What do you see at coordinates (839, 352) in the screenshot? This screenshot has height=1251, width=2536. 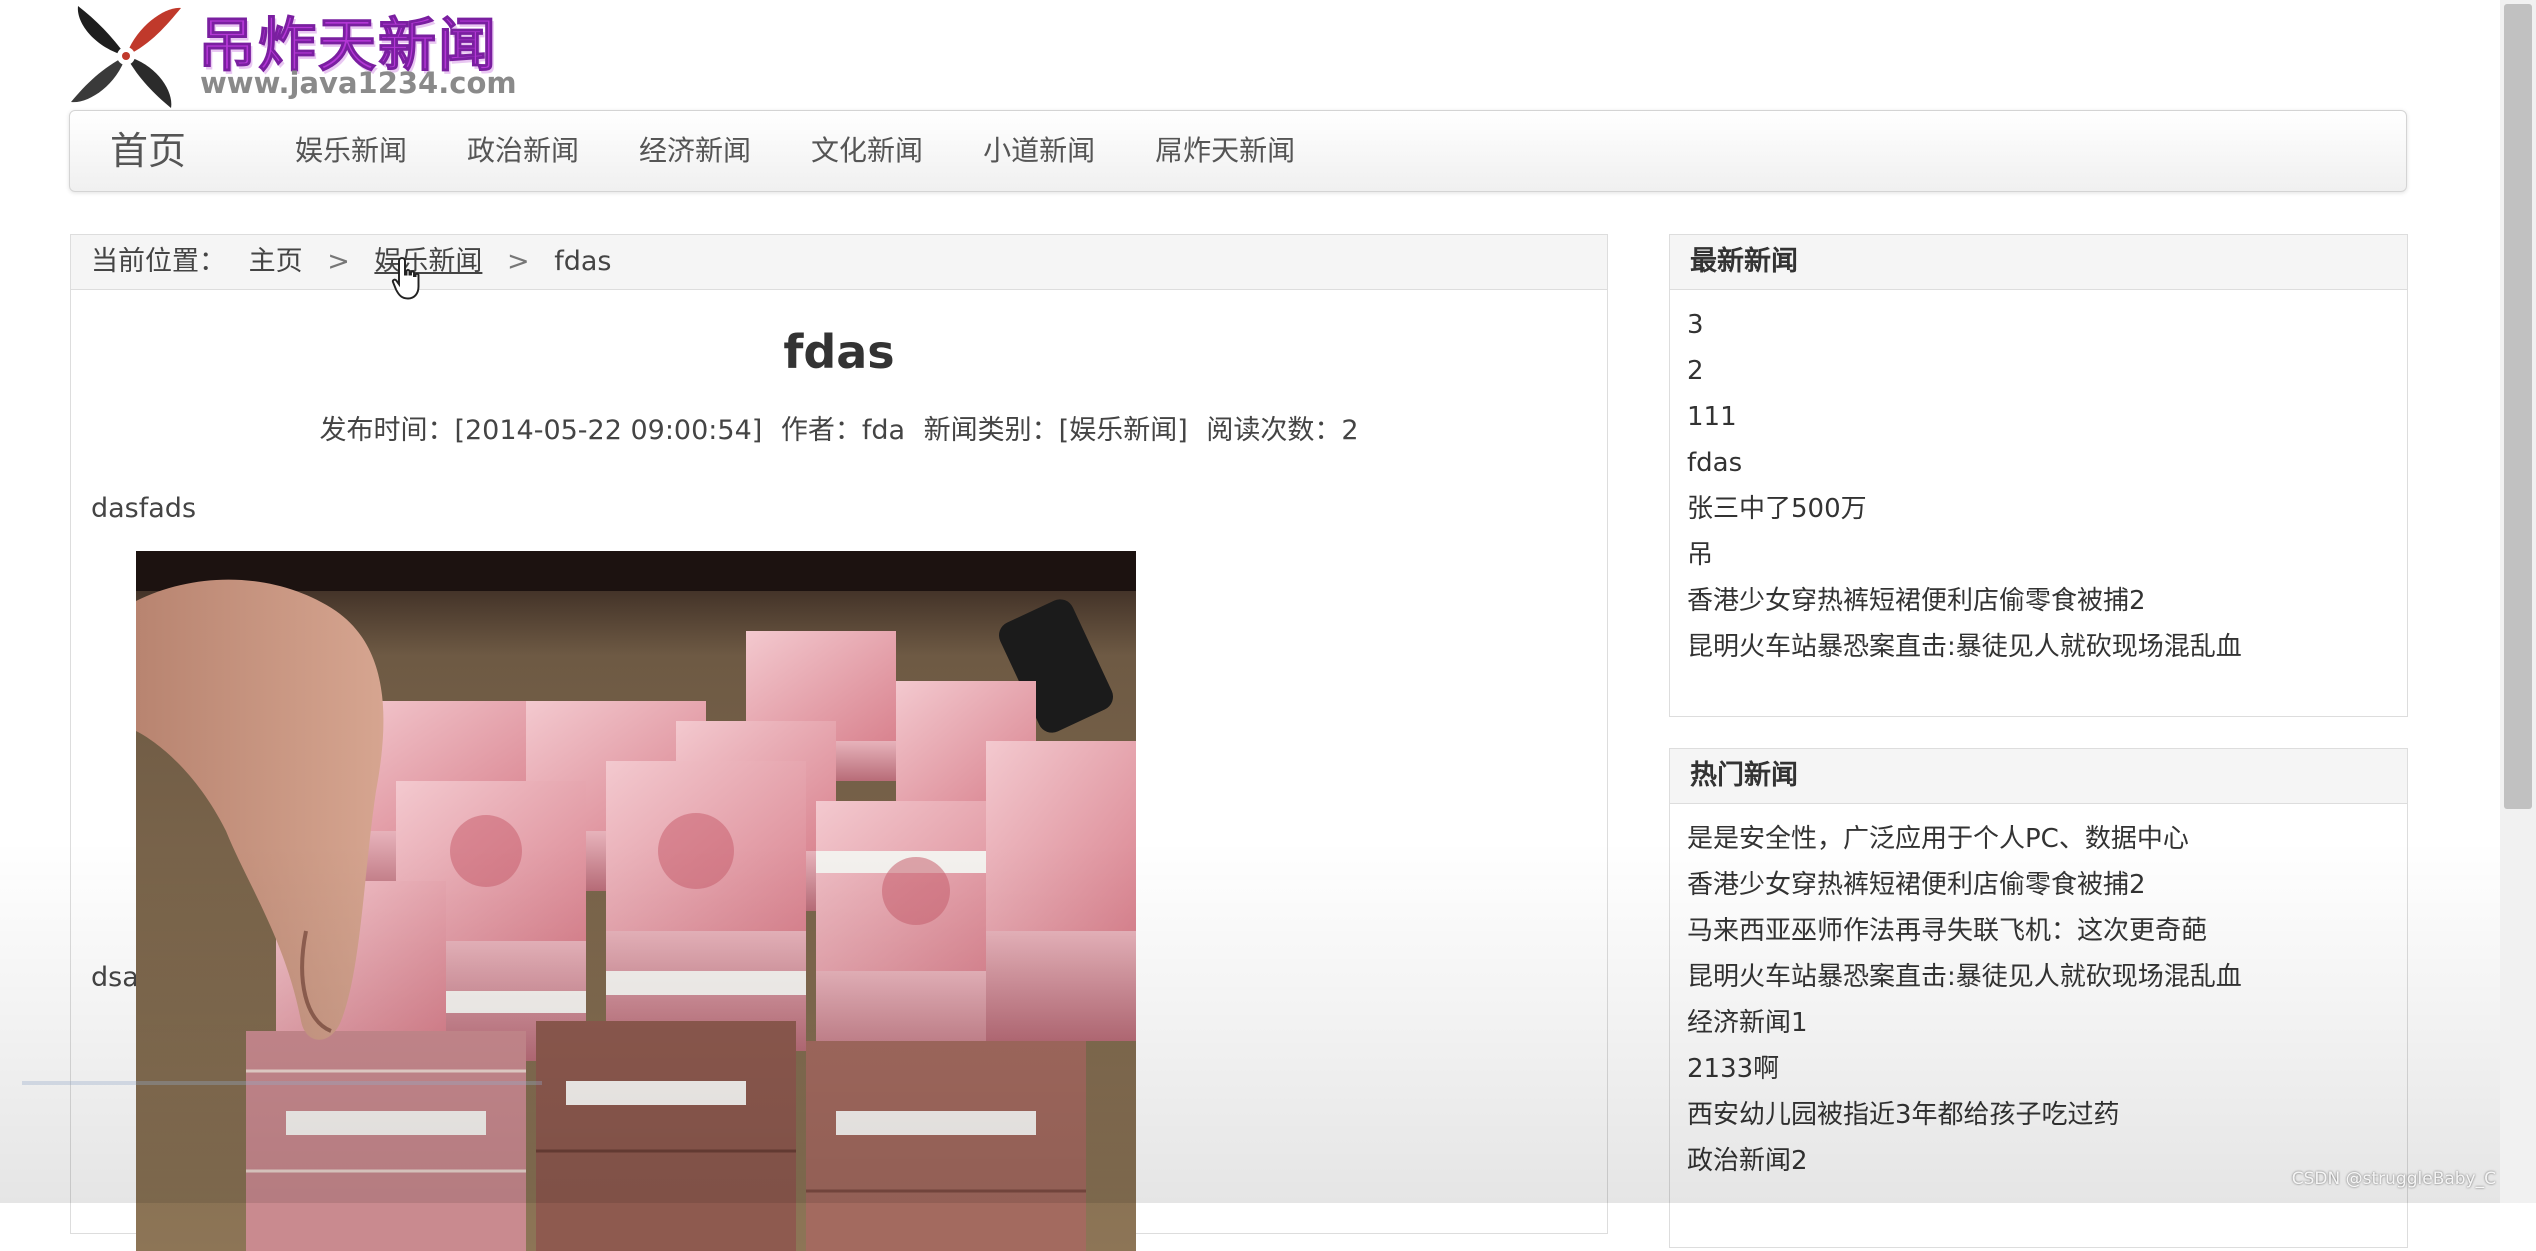 I see `article-title: fdas` at bounding box center [839, 352].